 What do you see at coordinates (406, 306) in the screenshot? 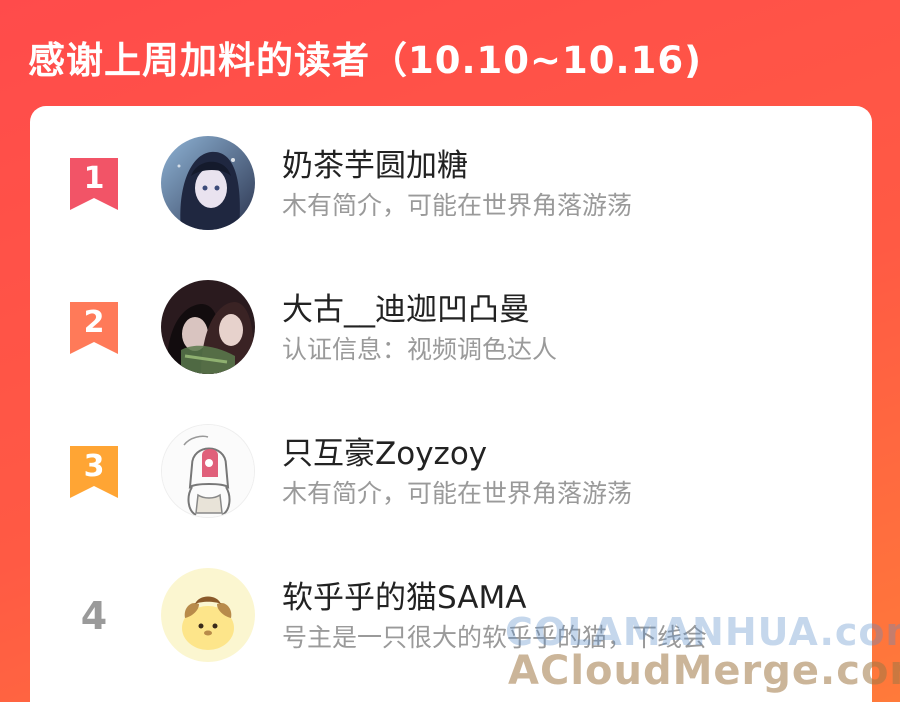
I see `reader-name: 大古__迪迦凹凸曼` at bounding box center [406, 306].